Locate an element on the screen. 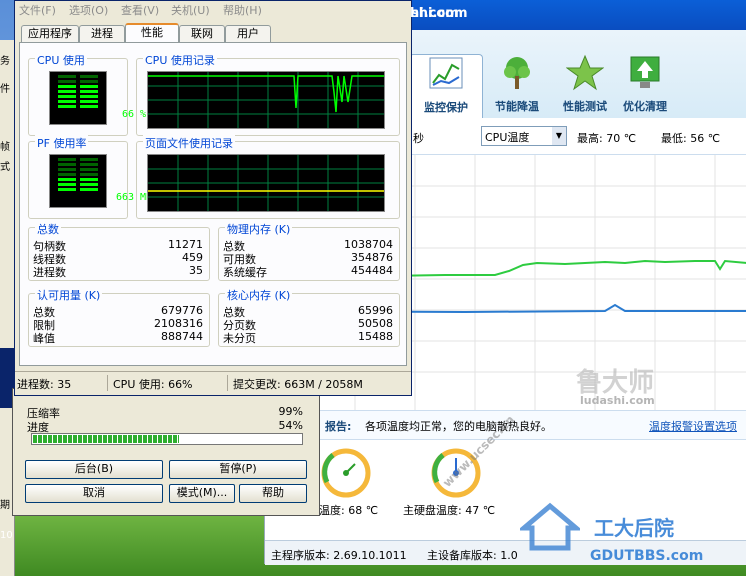 The image size is (746, 576). stat-value: 15488 is located at coordinates (375, 336).